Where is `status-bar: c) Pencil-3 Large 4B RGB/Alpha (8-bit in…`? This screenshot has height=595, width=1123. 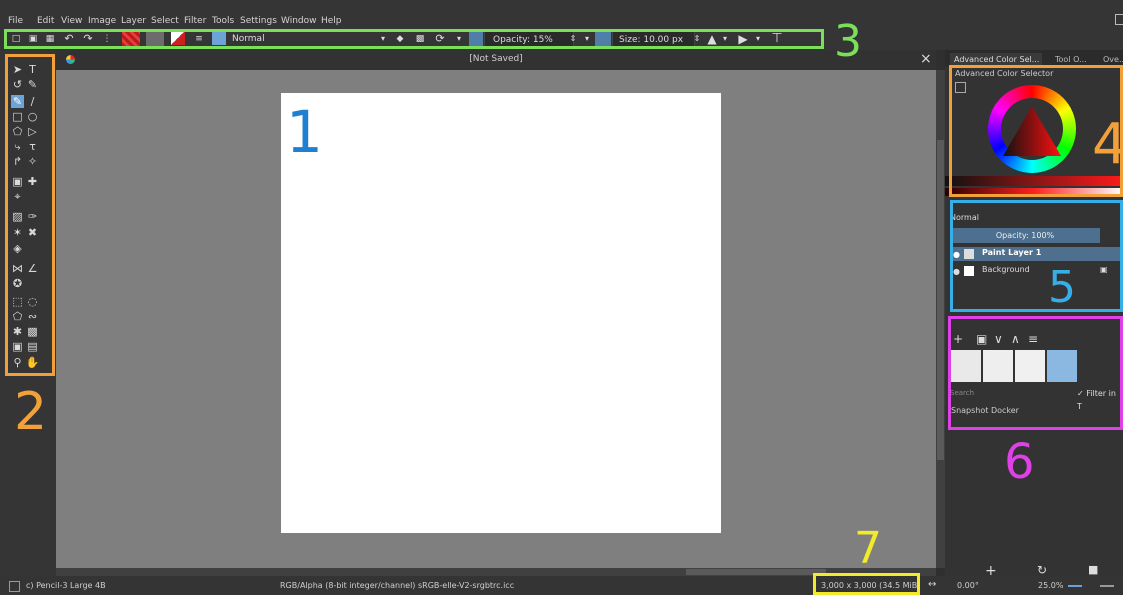
status-bar: c) Pencil-3 Large 4B RGB/Alpha (8-bit in… is located at coordinates (561, 585).